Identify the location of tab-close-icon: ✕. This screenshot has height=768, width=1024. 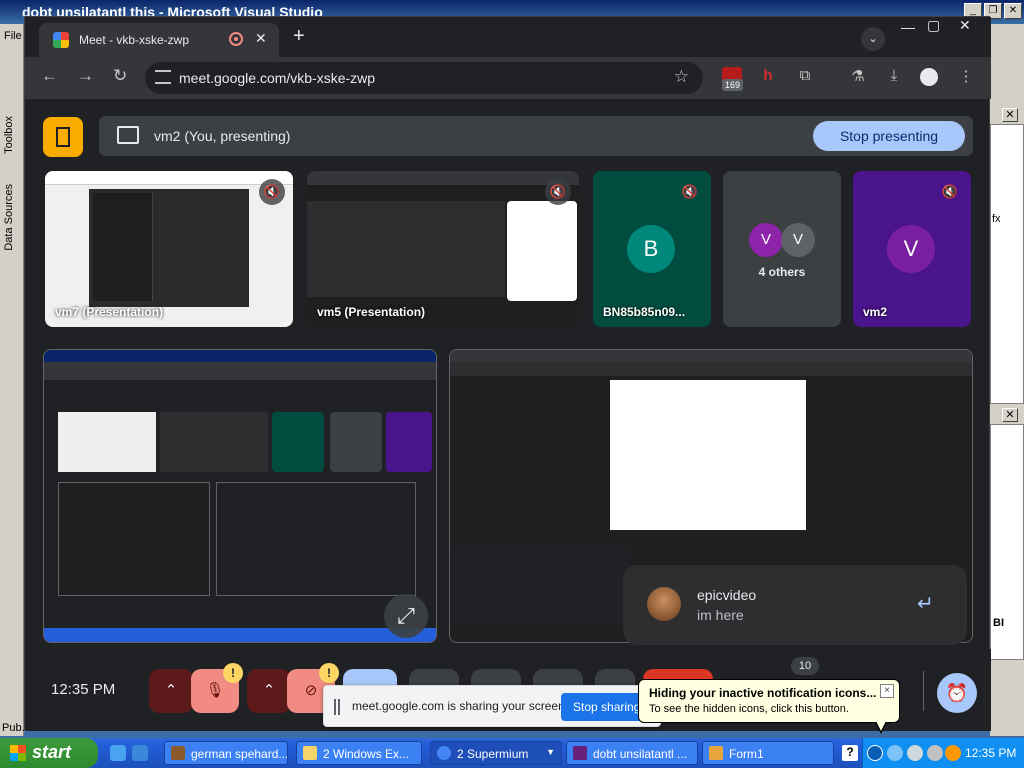
(261, 38).